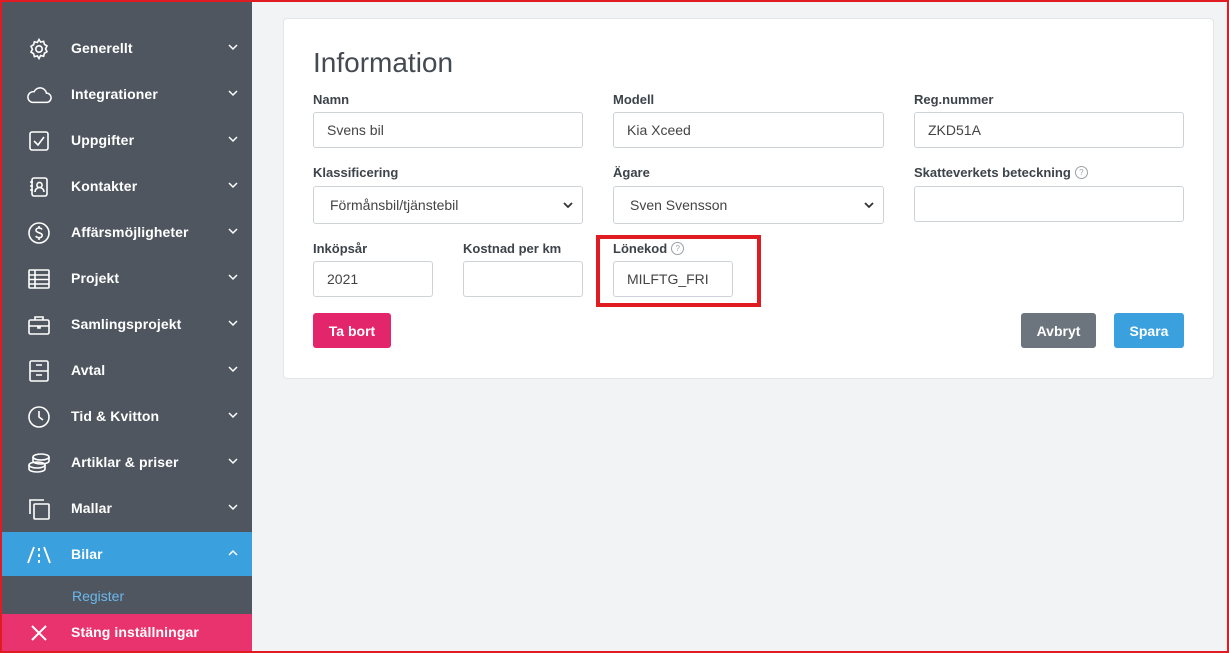 The width and height of the screenshot is (1229, 653). I want to click on purchase-year-label: Inköpsår, so click(340, 248).